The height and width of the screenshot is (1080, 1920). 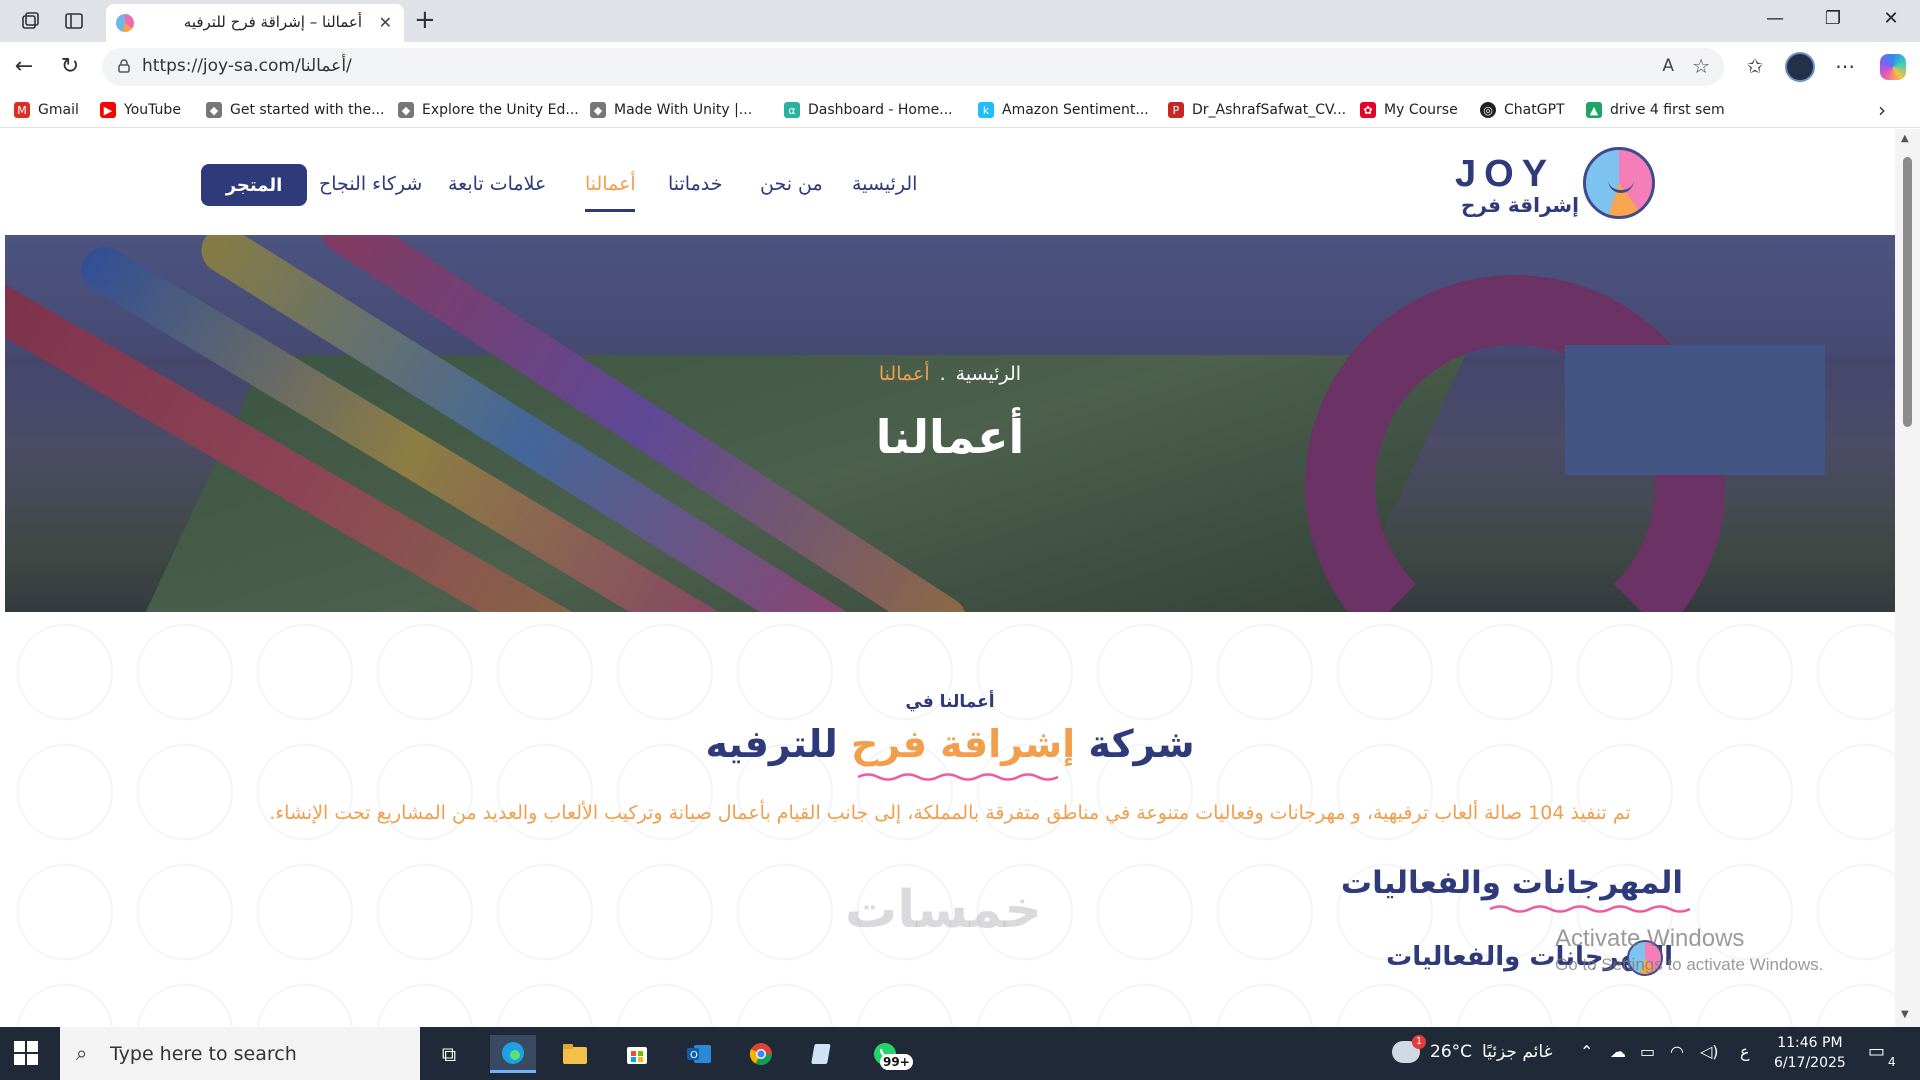 What do you see at coordinates (575, 1054) in the screenshot?
I see `file-explorer-icon` at bounding box center [575, 1054].